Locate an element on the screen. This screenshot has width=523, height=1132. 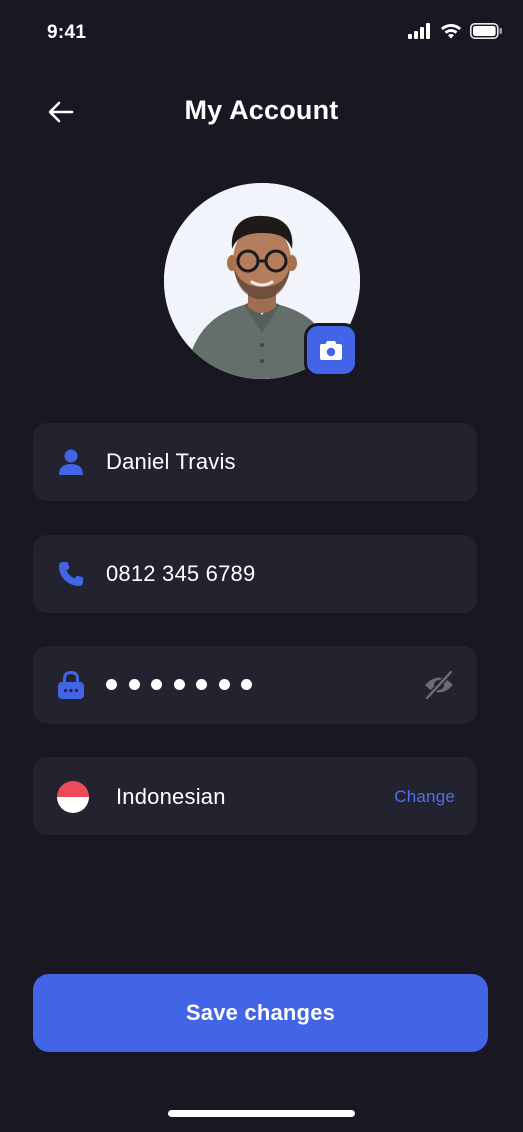
user-icon is located at coordinates (71, 462).